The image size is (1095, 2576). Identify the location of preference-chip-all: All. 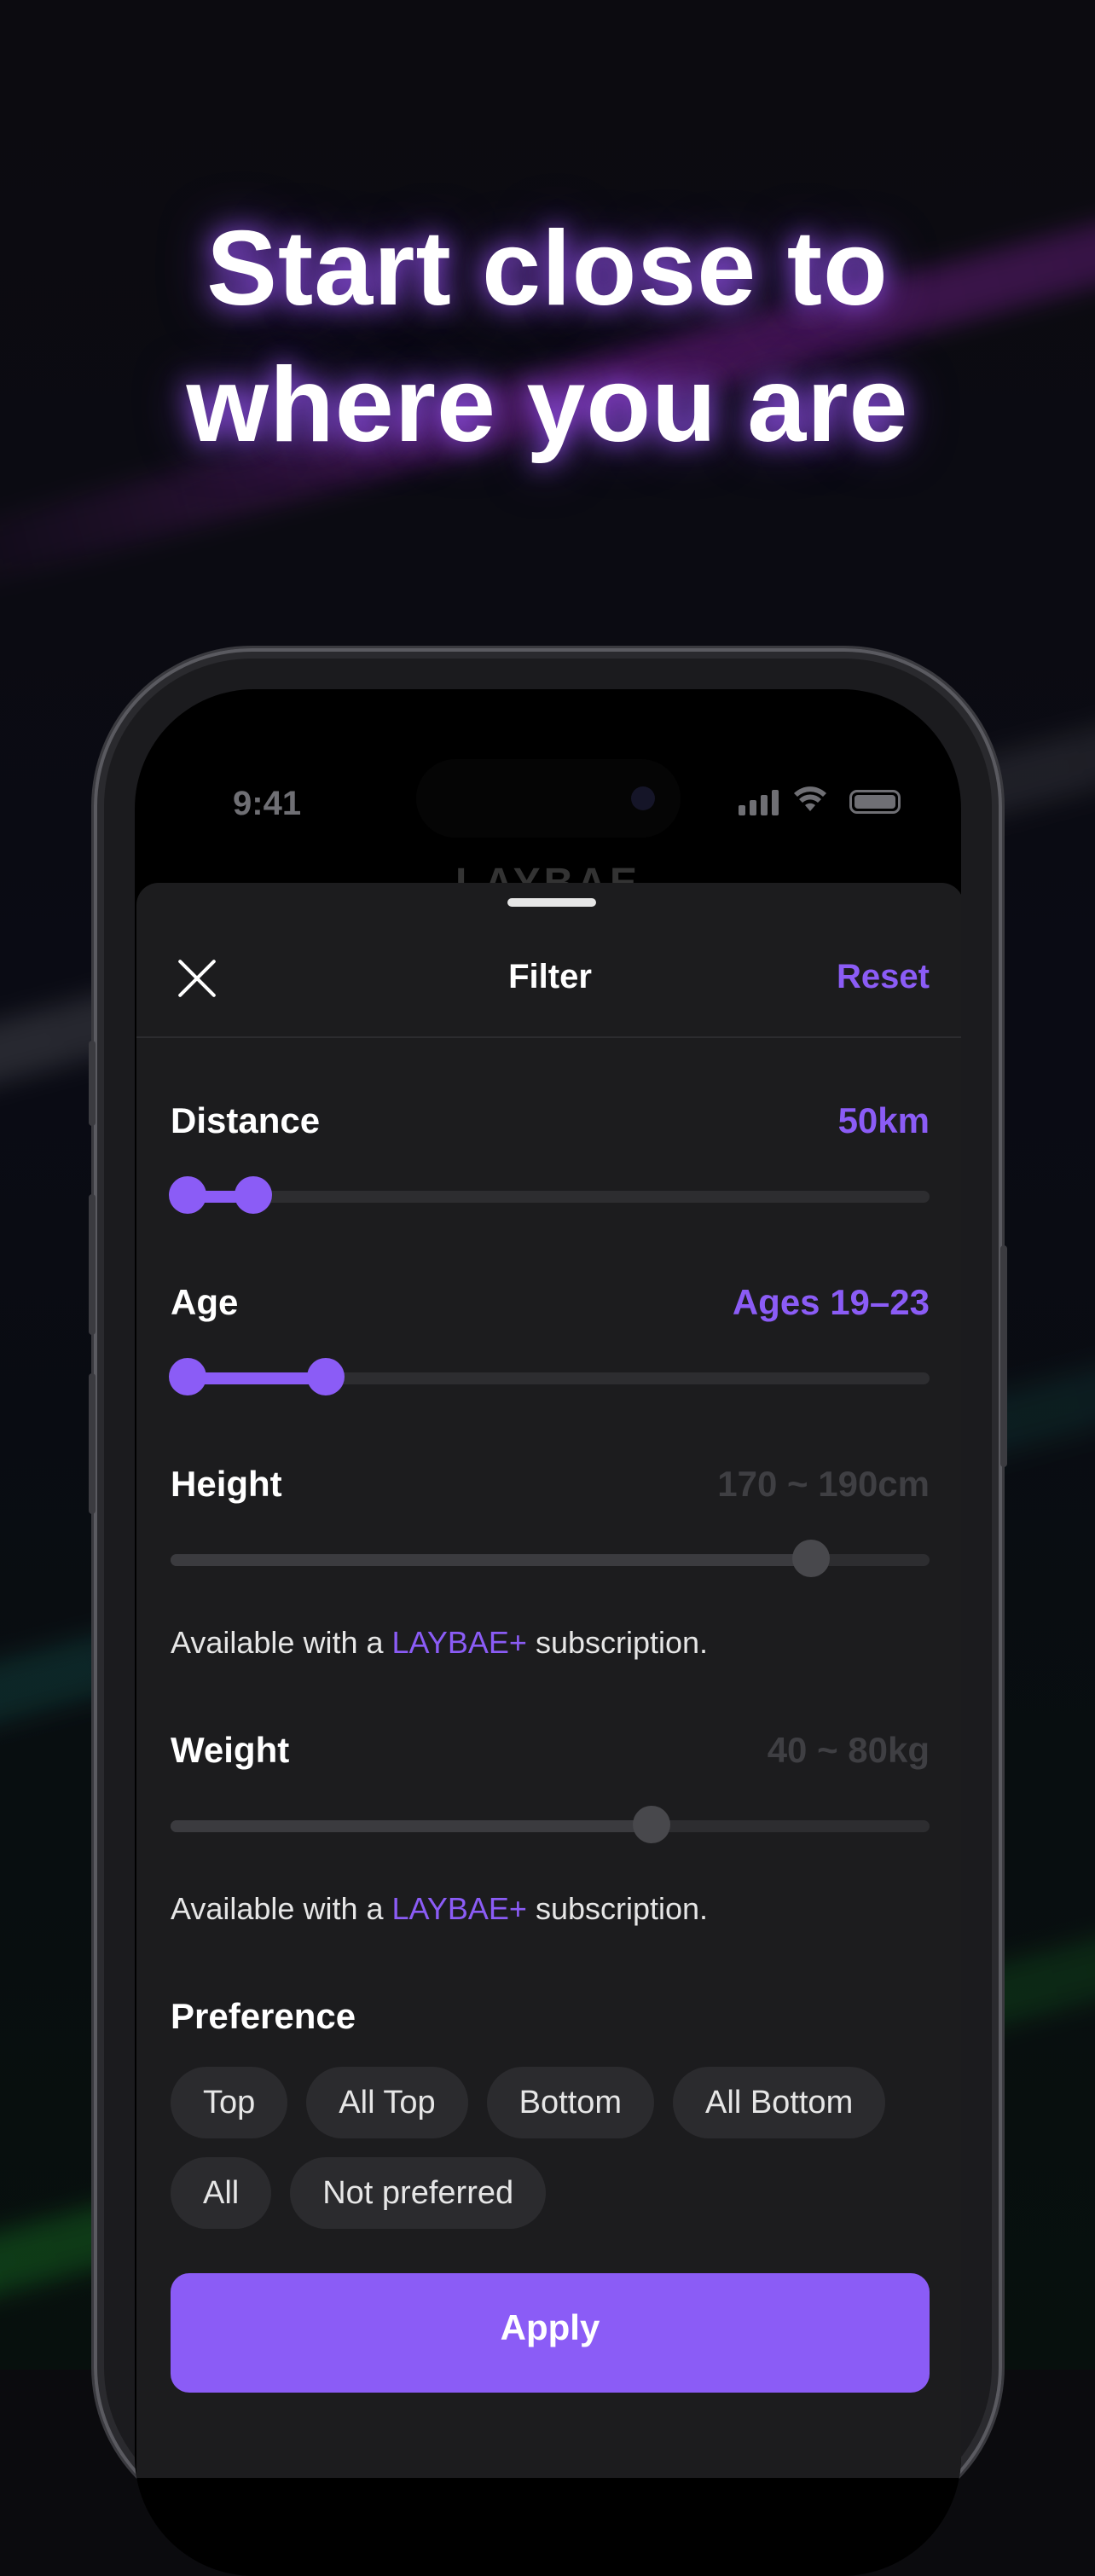
(222, 2193).